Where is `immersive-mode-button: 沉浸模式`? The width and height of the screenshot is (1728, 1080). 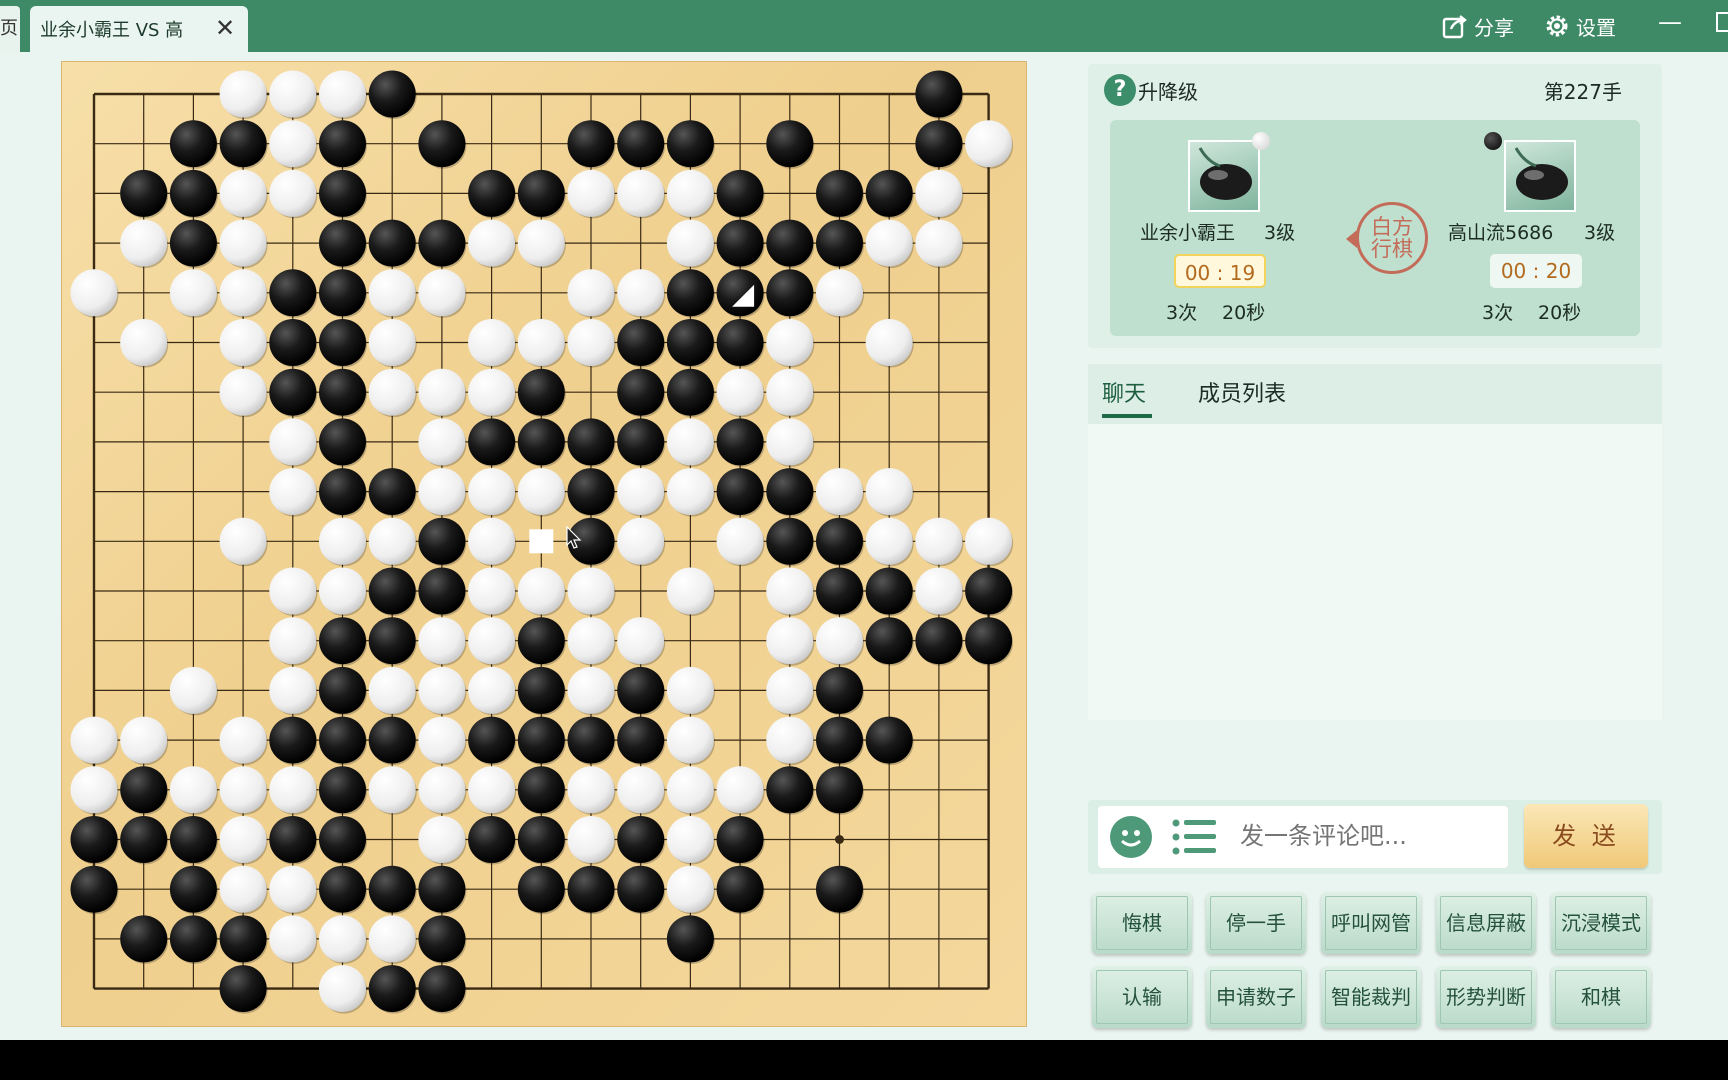
immersive-mode-button: 沉浸模式 is located at coordinates (1601, 923).